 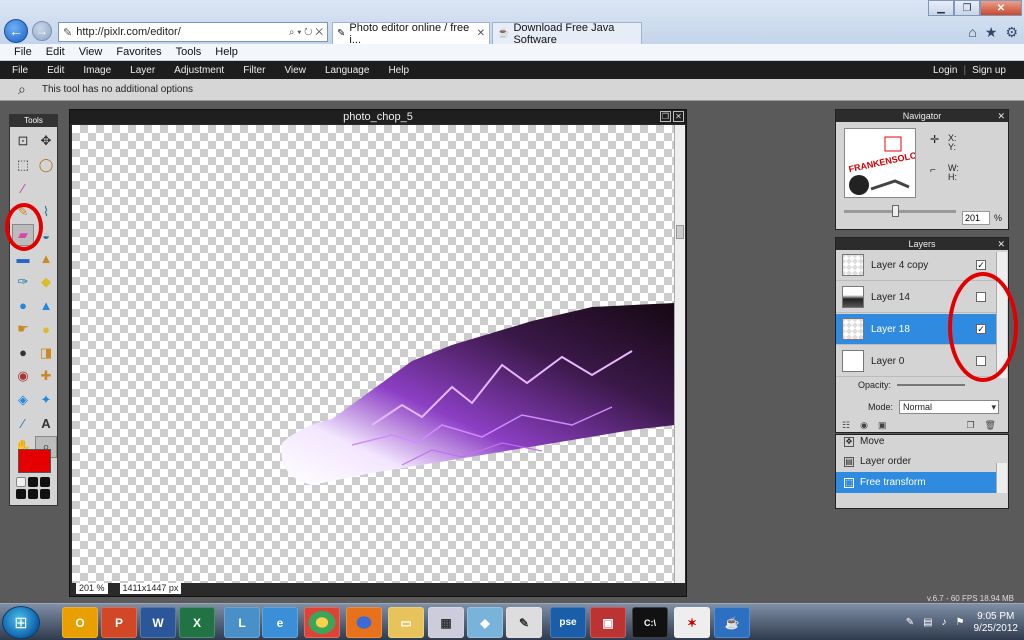 I want to click on drawing-icon: ◆, so click(x=46, y=282).